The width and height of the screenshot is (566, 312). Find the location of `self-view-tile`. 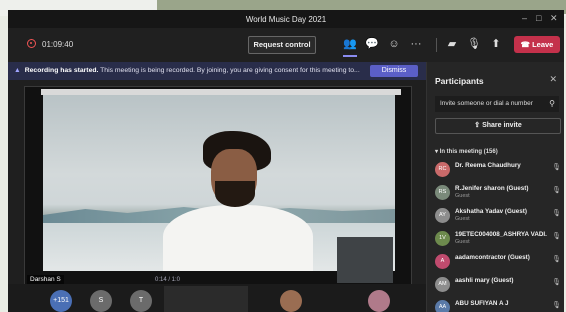

self-view-tile is located at coordinates (365, 260).